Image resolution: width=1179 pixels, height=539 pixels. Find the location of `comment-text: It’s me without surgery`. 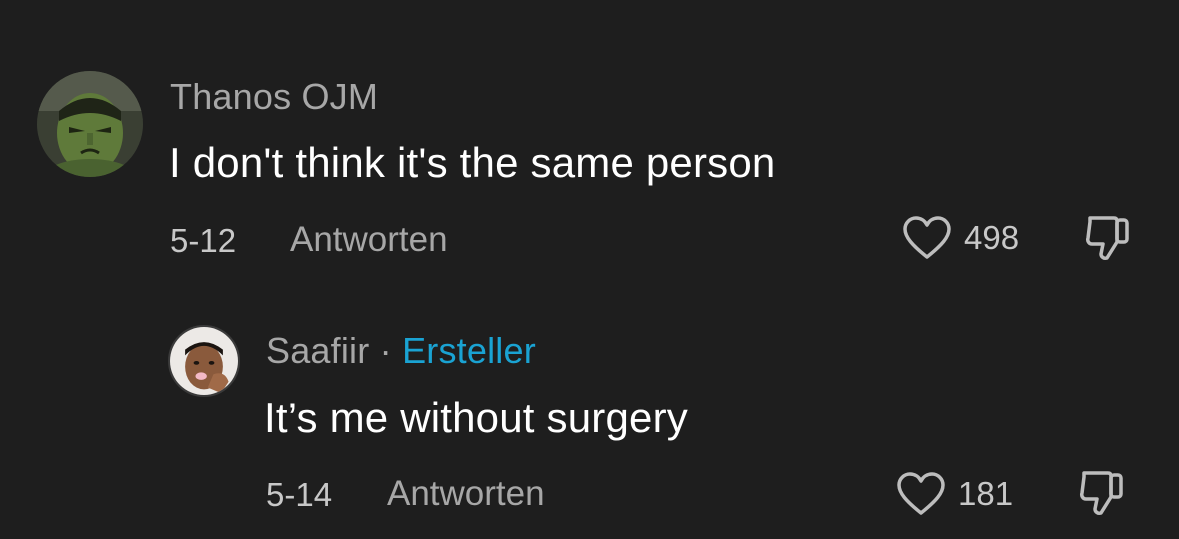

comment-text: It’s me without surgery is located at coordinates (476, 417).